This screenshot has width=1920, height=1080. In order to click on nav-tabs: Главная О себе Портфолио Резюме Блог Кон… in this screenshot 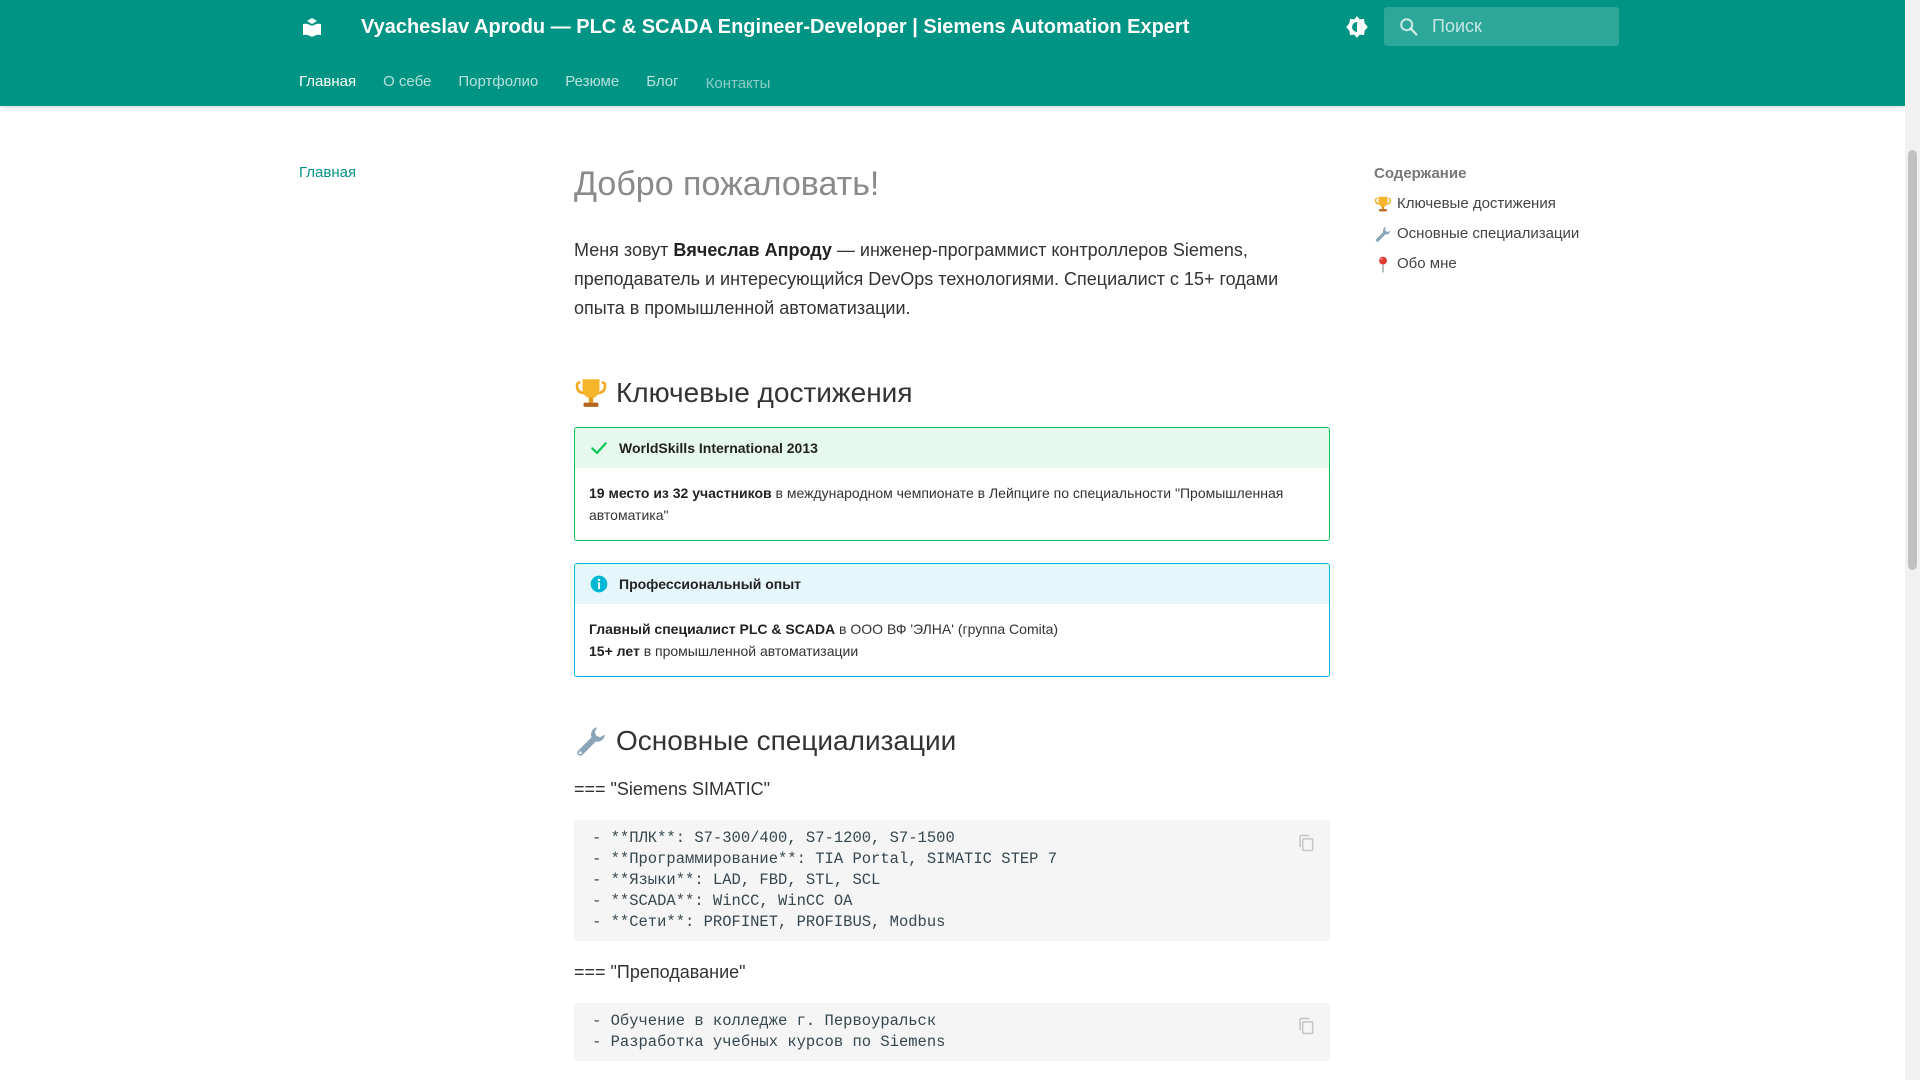, I will do `click(548, 82)`.